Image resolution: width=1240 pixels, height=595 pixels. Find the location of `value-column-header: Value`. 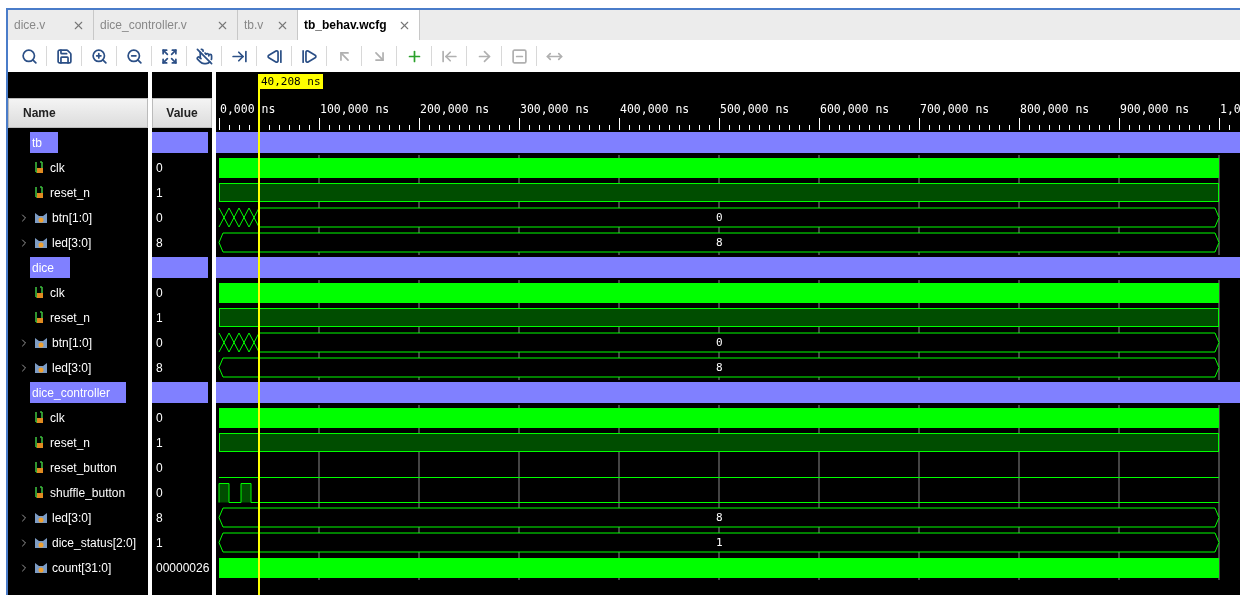

value-column-header: Value is located at coordinates (182, 113).